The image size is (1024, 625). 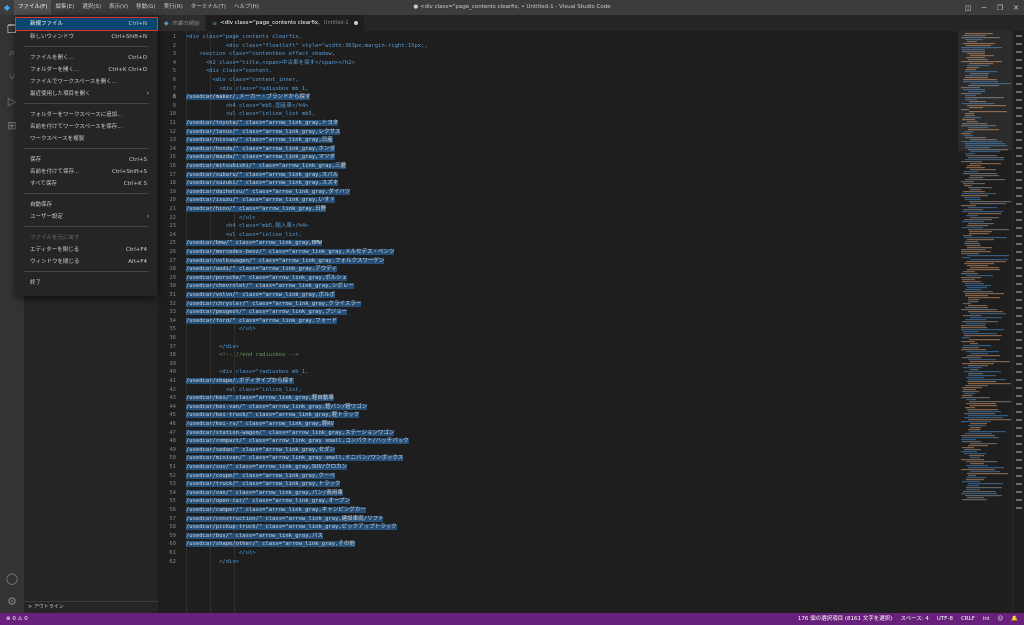 What do you see at coordinates (12, 578) in the screenshot?
I see `account-icon: ◯` at bounding box center [12, 578].